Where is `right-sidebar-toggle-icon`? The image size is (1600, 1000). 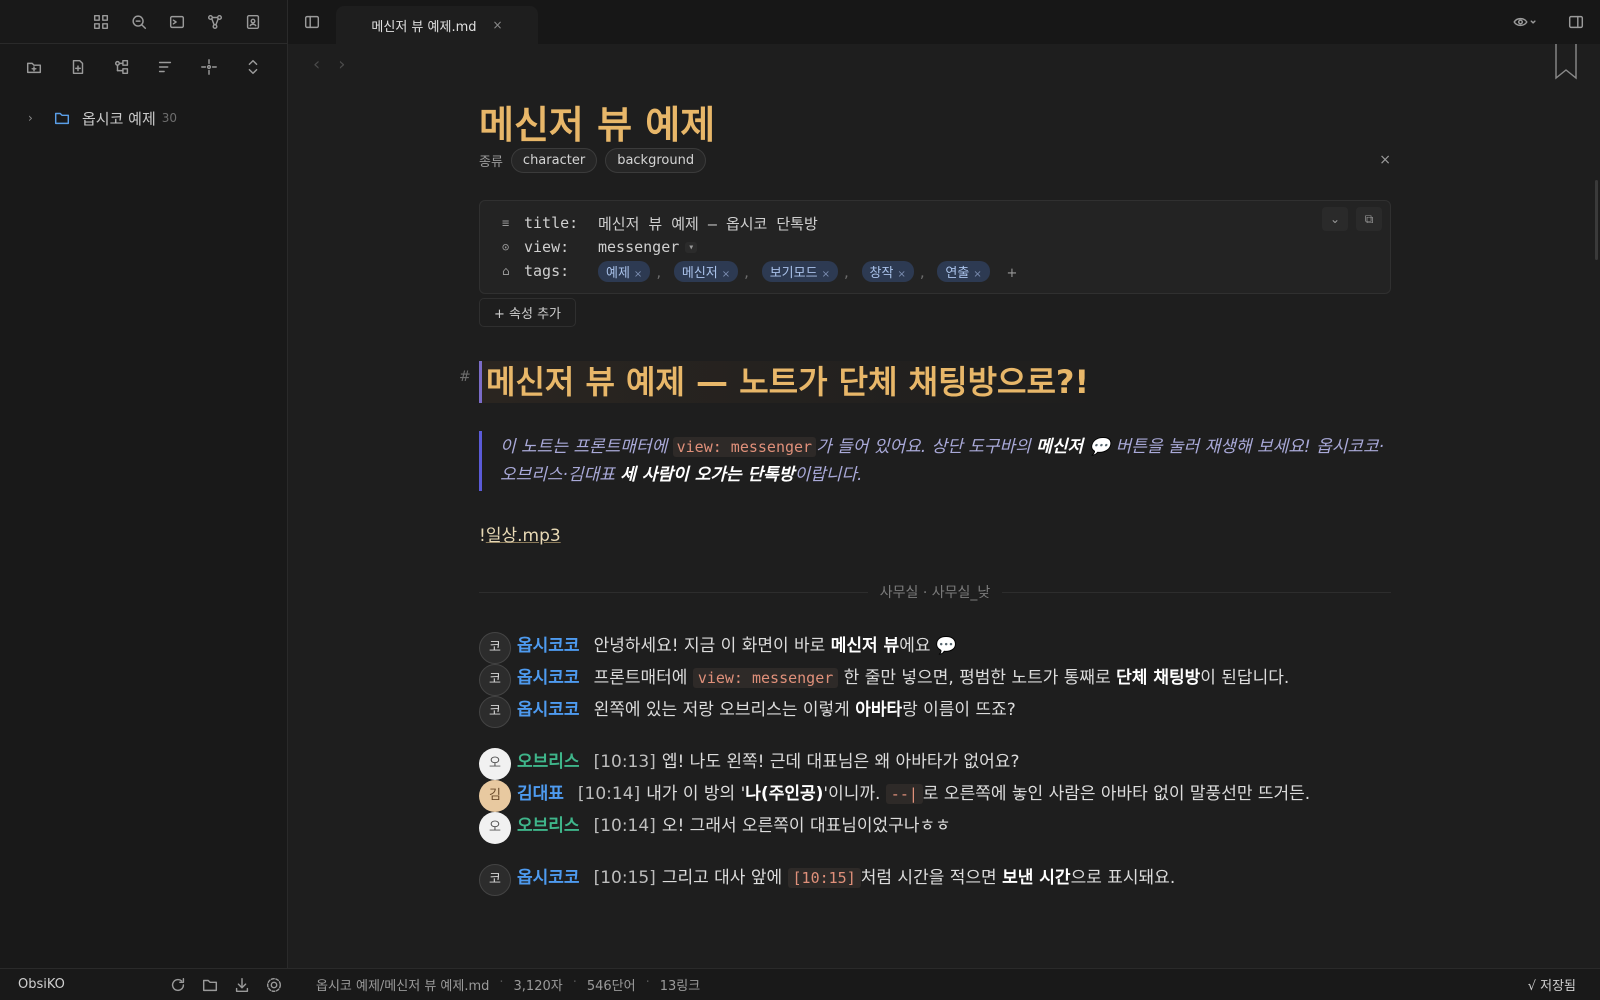 right-sidebar-toggle-icon is located at coordinates (1576, 22).